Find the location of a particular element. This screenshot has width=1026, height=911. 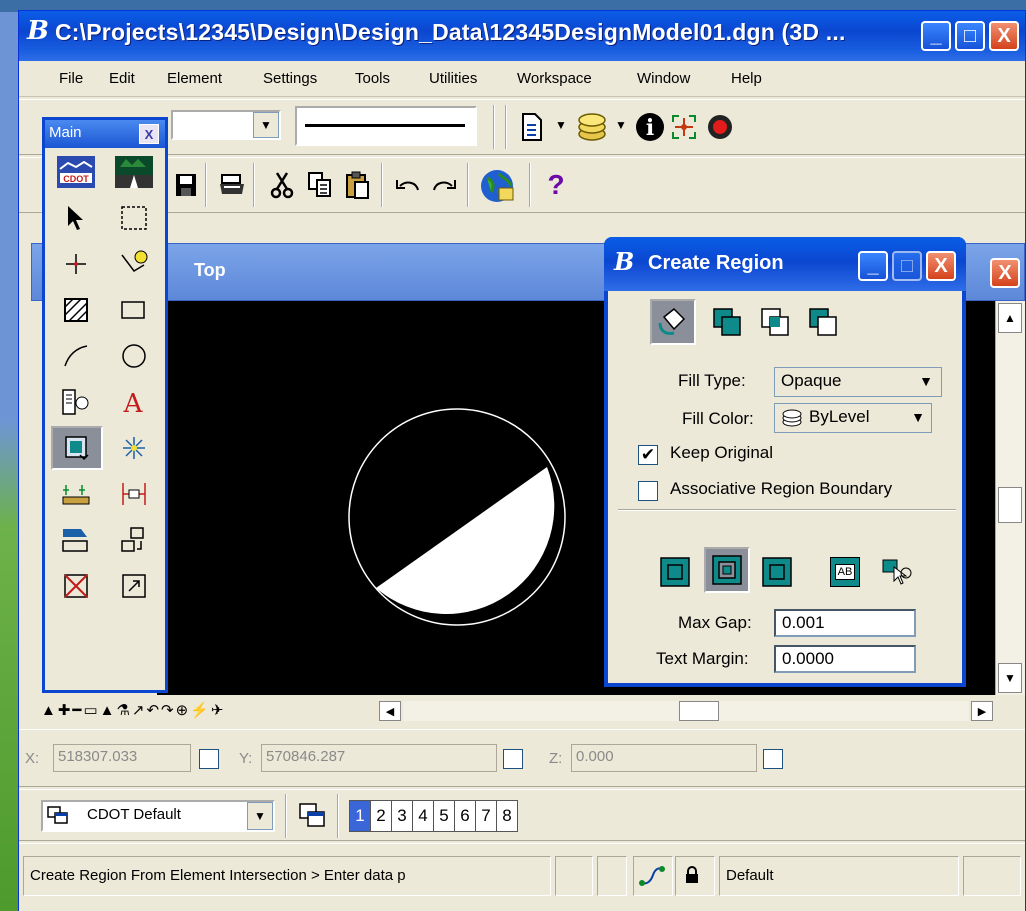

intersection-method-button is located at coordinates (775, 322).